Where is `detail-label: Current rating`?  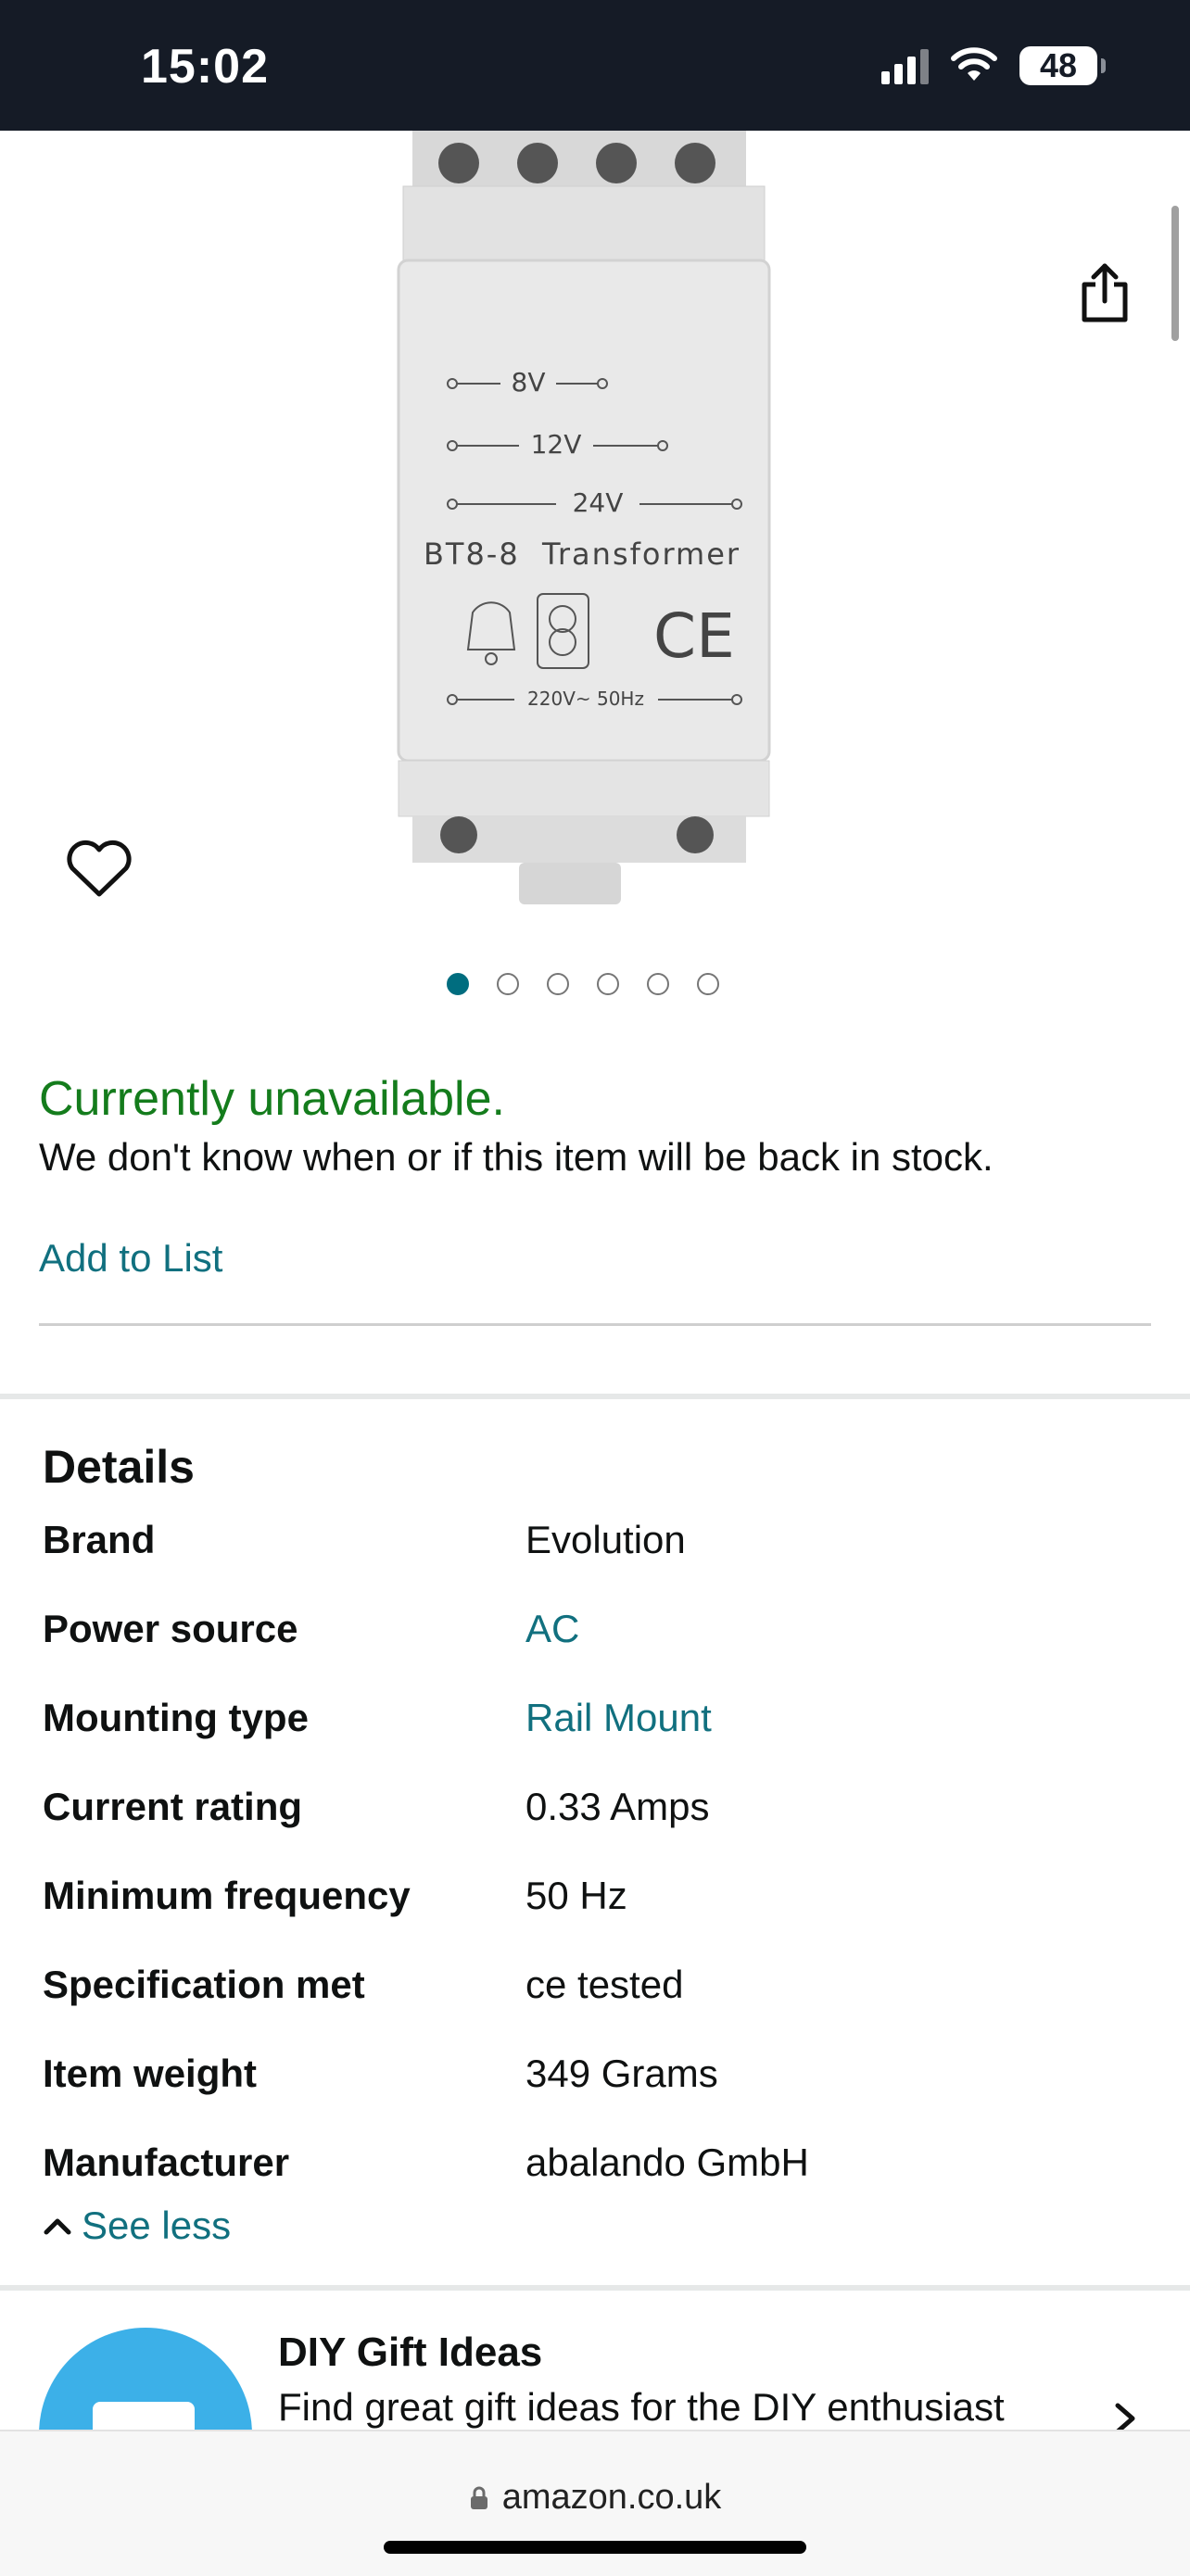
detail-label: Current rating is located at coordinates (173, 1806).